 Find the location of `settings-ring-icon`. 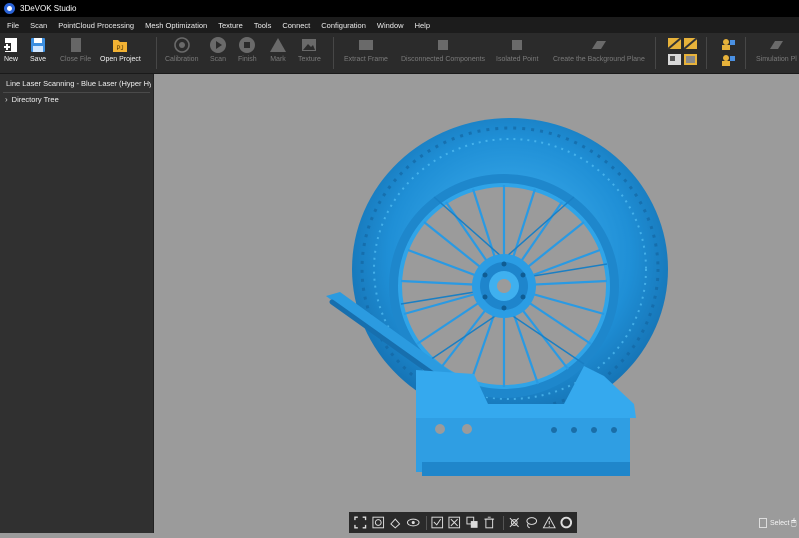

settings-ring-icon is located at coordinates (566, 522).